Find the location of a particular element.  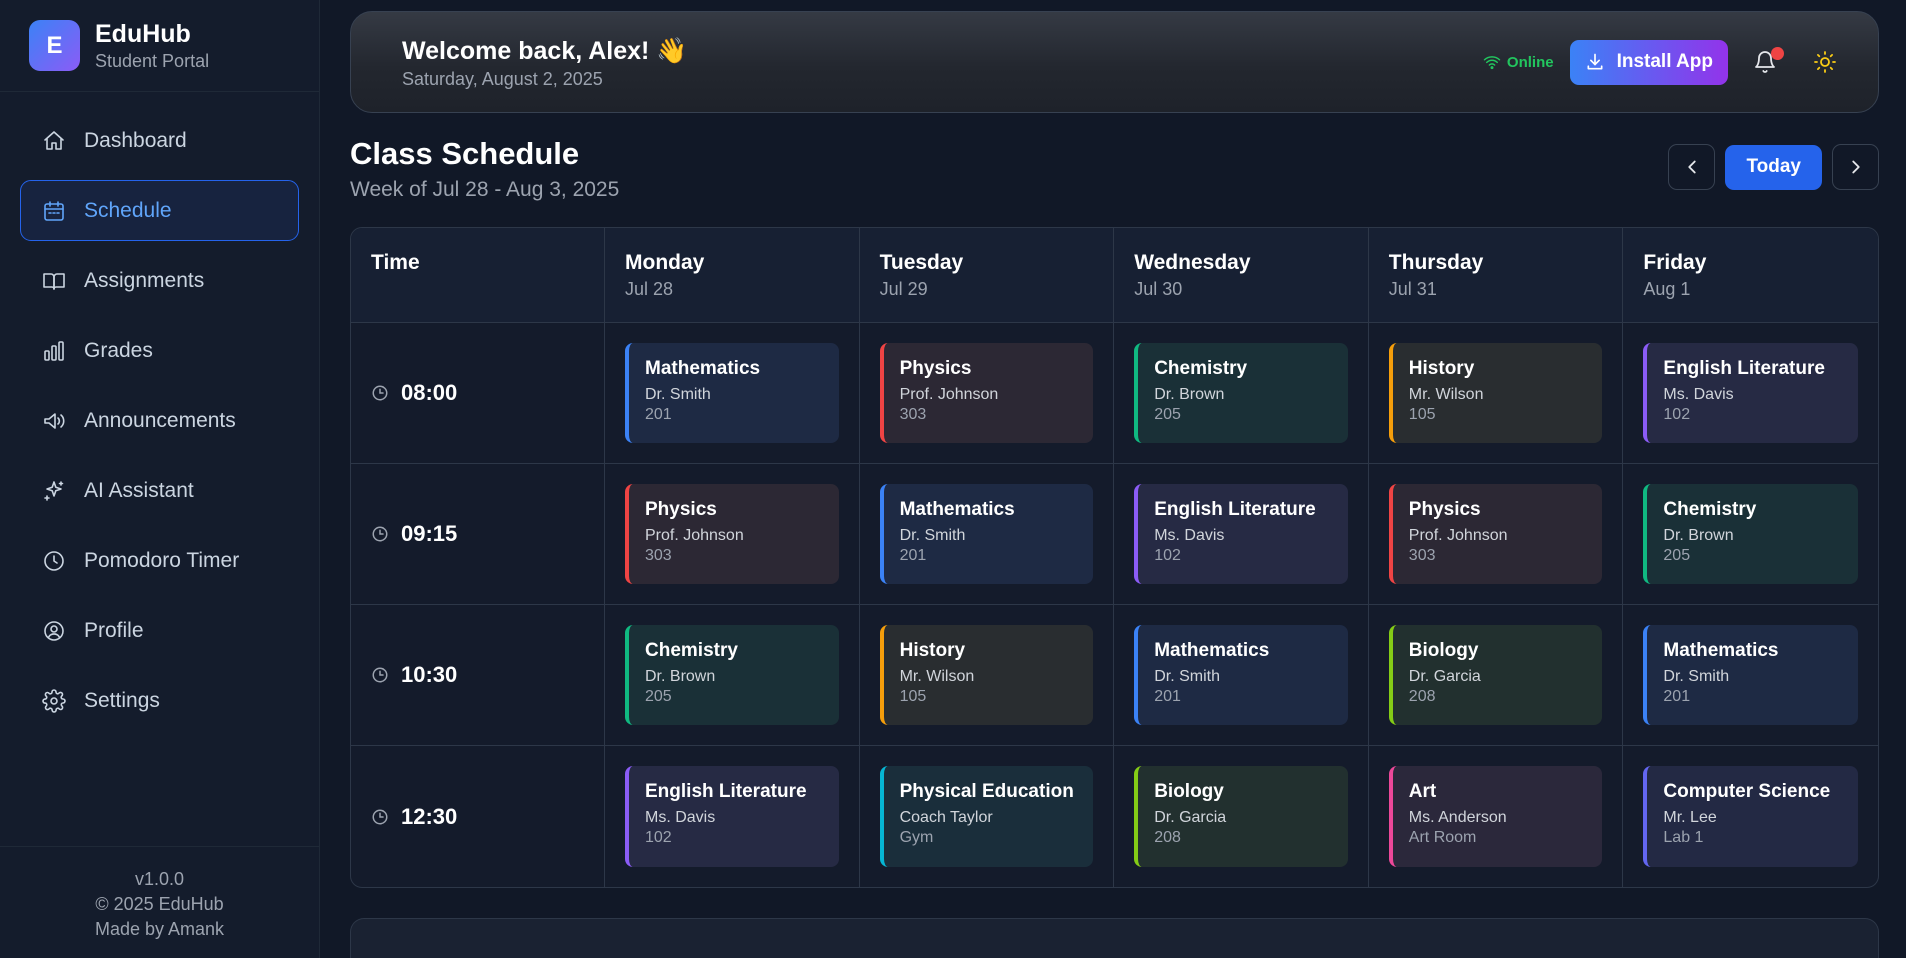

time-slot: 09:15 is located at coordinates (478, 534).